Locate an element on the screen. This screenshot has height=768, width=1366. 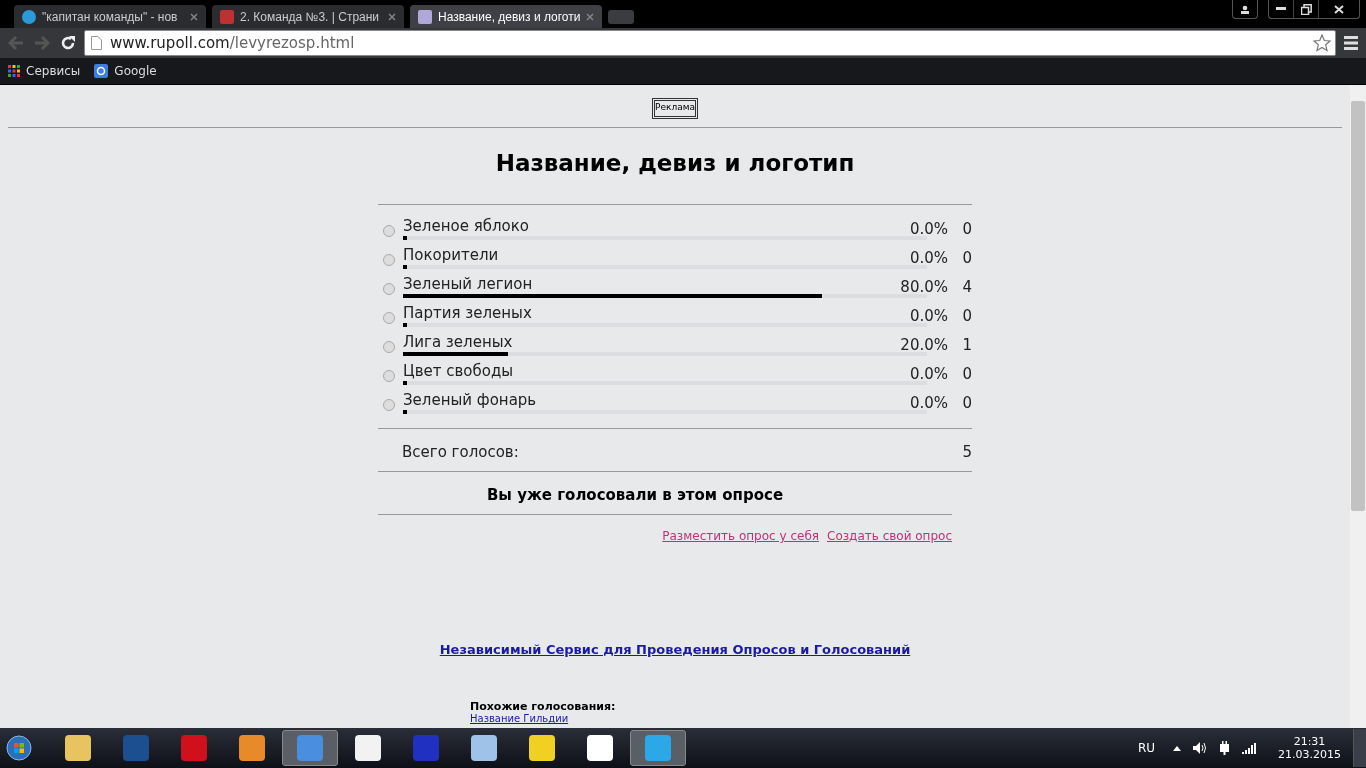
bookmark-item: Google is located at coordinates (125, 71).